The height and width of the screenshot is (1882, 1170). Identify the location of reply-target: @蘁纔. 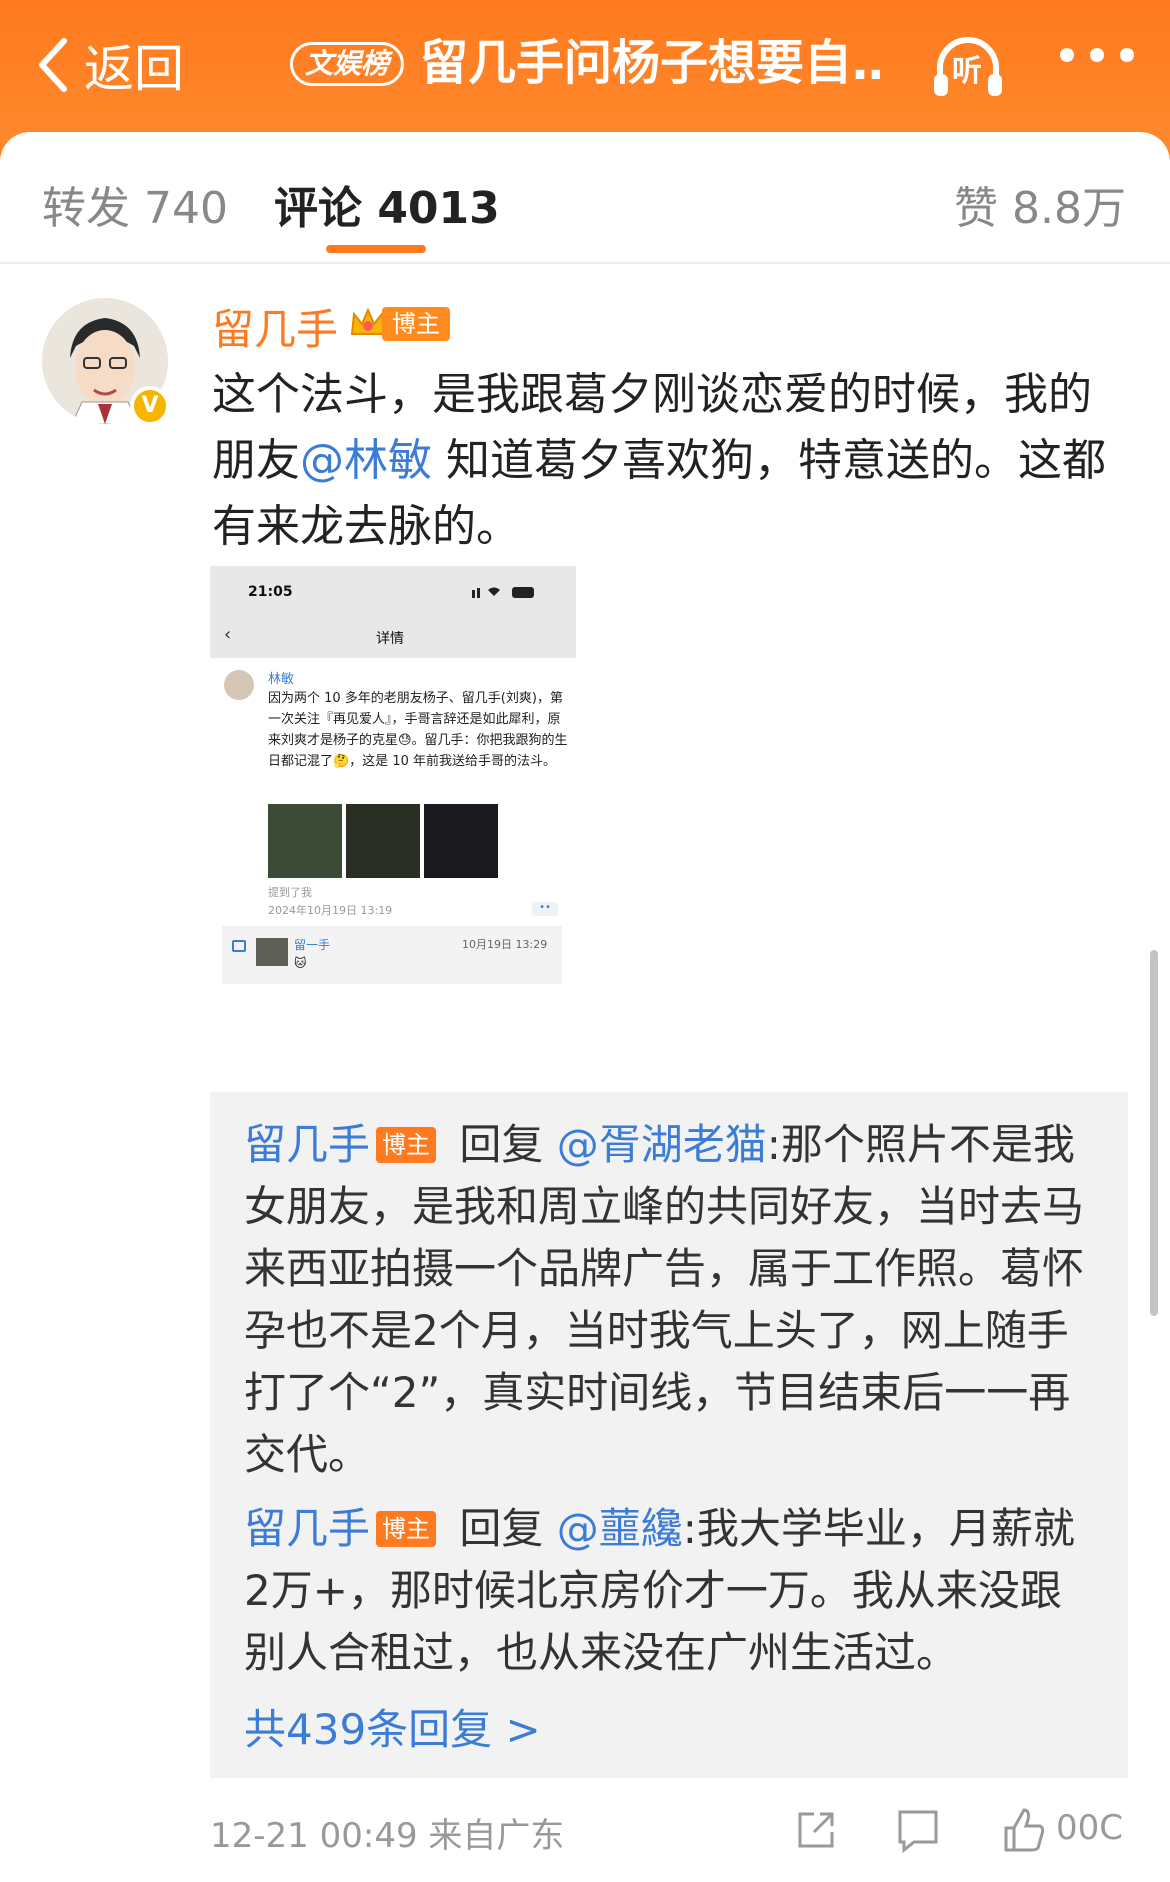
(620, 1528).